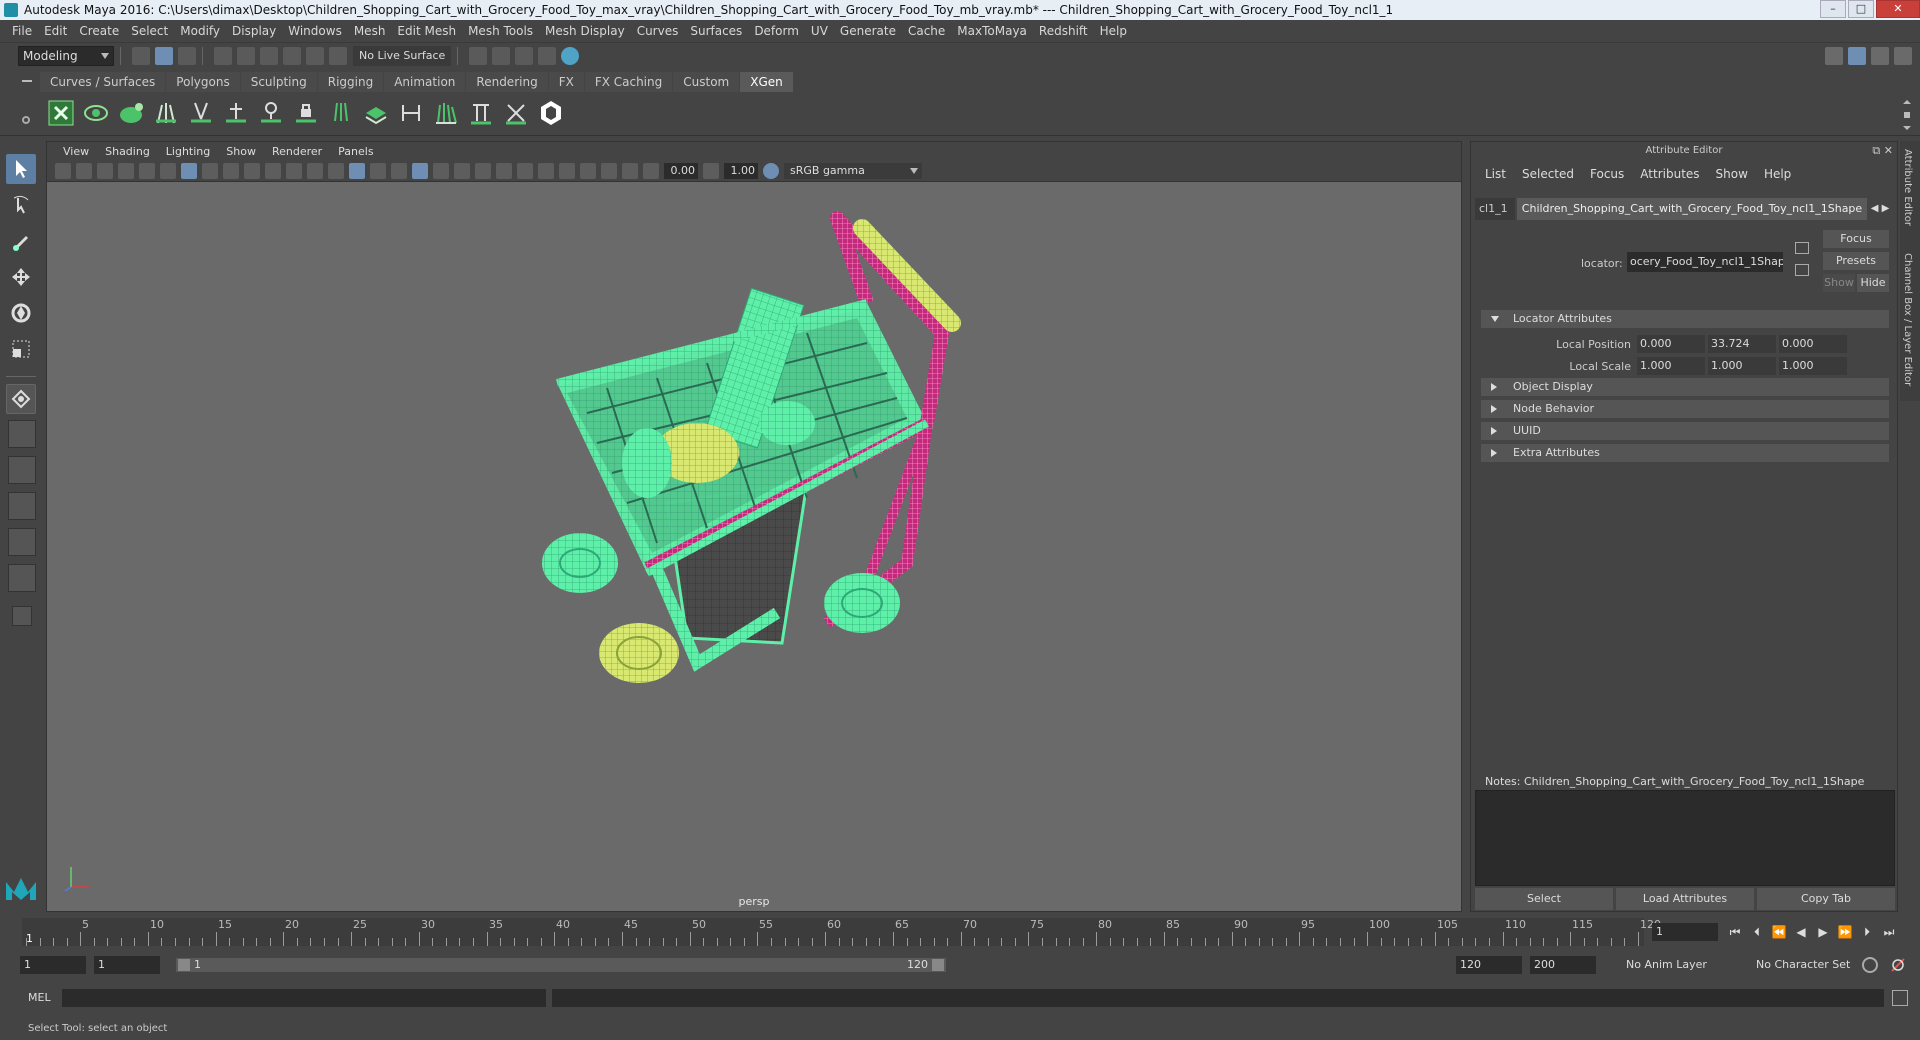  I want to click on select-by-component-icon, so click(187, 55).